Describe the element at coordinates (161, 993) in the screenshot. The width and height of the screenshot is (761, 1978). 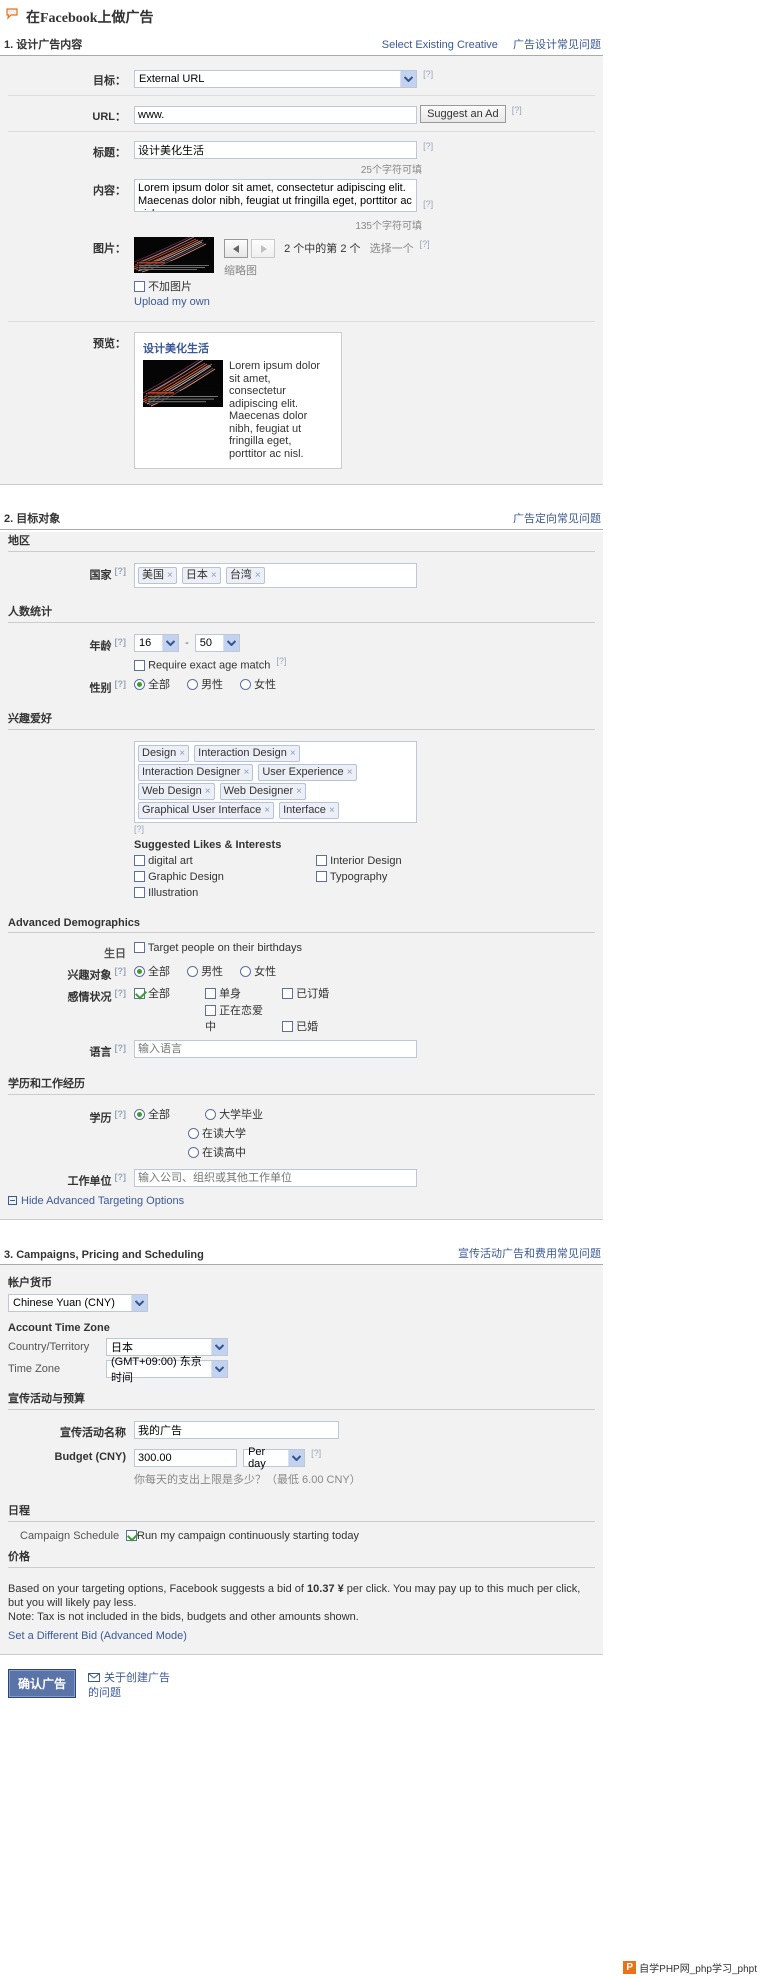
I see `relationship-option-all: 全部` at that location.